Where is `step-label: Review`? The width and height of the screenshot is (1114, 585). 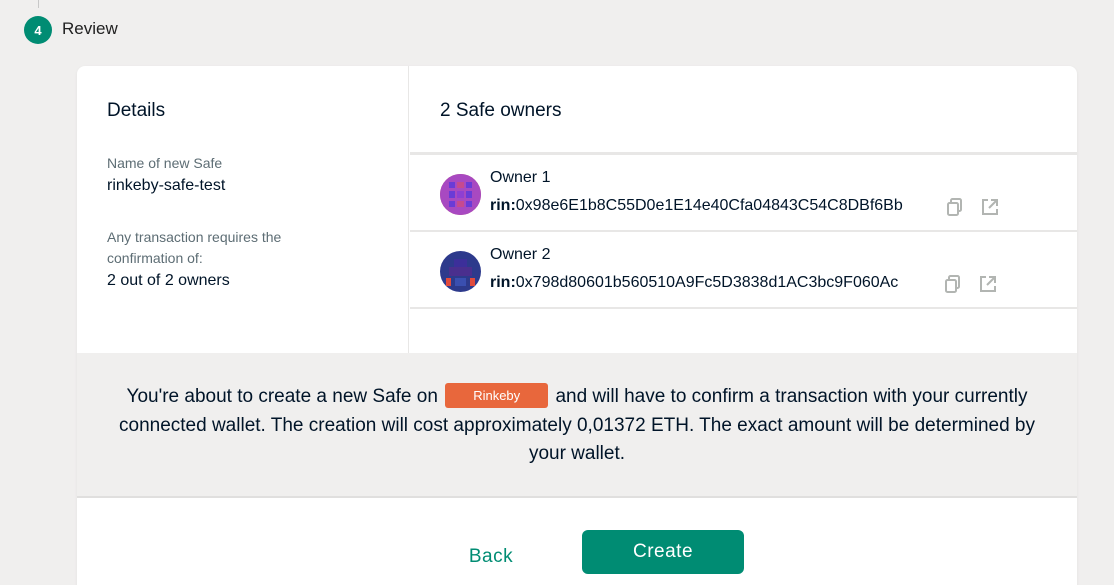 step-label: Review is located at coordinates (90, 28).